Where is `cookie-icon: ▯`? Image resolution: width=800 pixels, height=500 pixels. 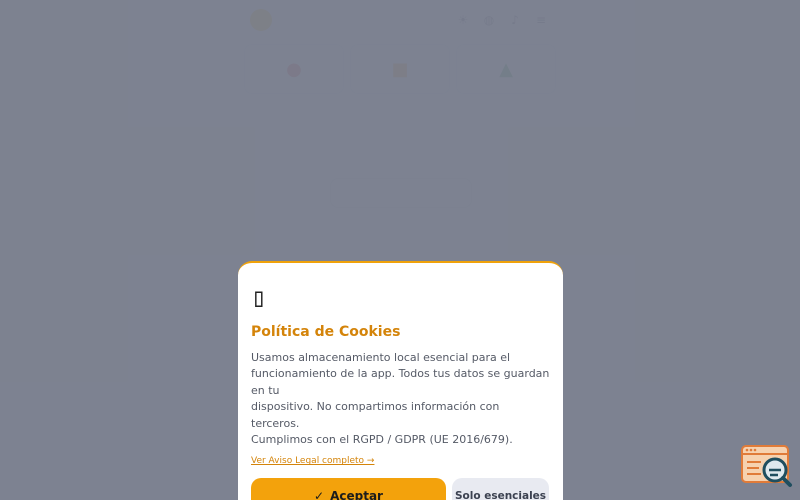 cookie-icon: ▯ is located at coordinates (259, 298).